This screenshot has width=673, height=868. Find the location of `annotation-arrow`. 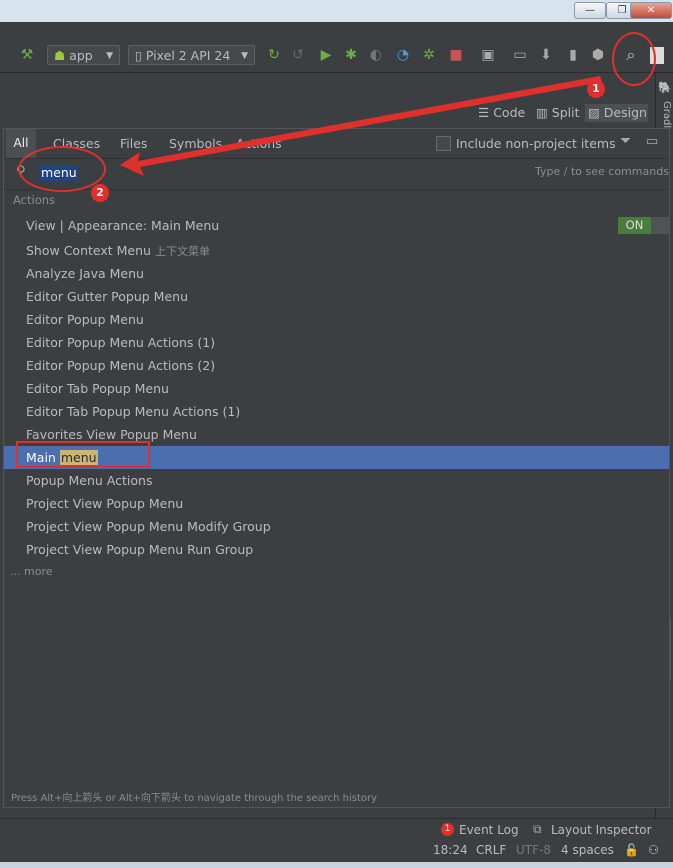

annotation-arrow is located at coordinates (361, 126).